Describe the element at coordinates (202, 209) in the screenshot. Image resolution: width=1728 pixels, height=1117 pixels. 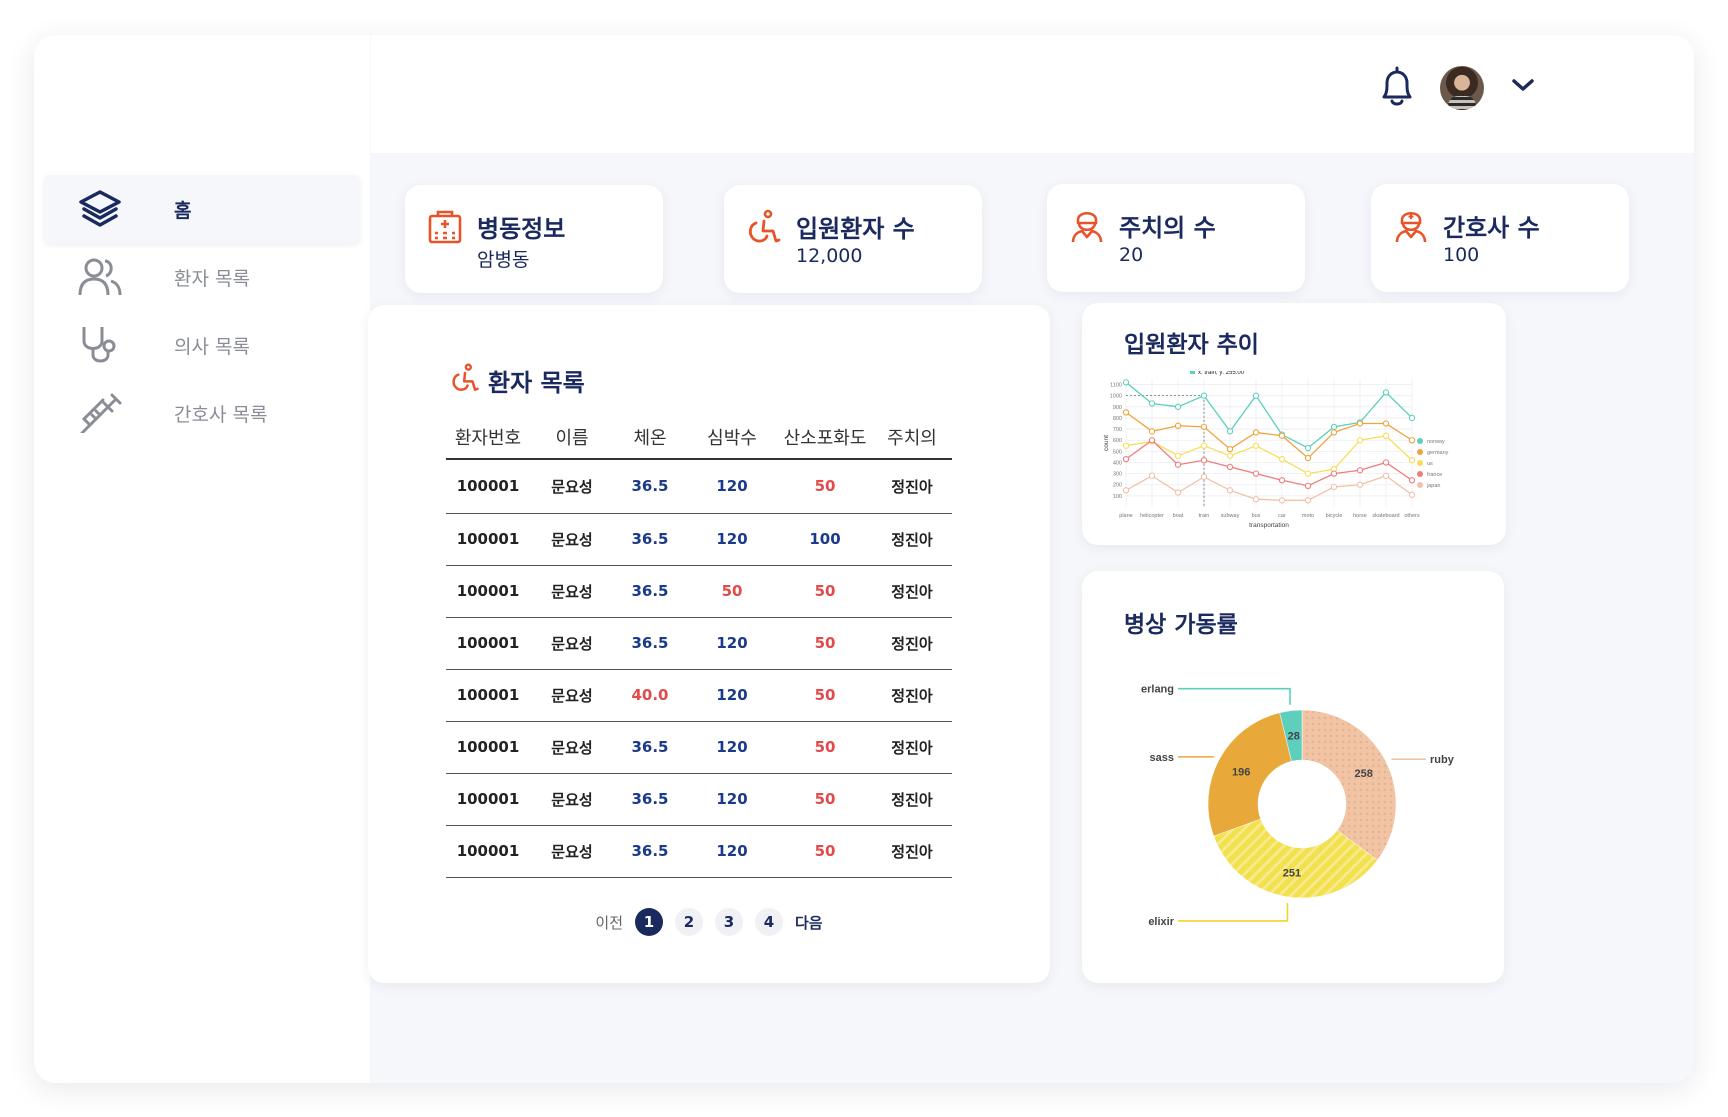
I see `sidebar-item-home: 홈` at that location.